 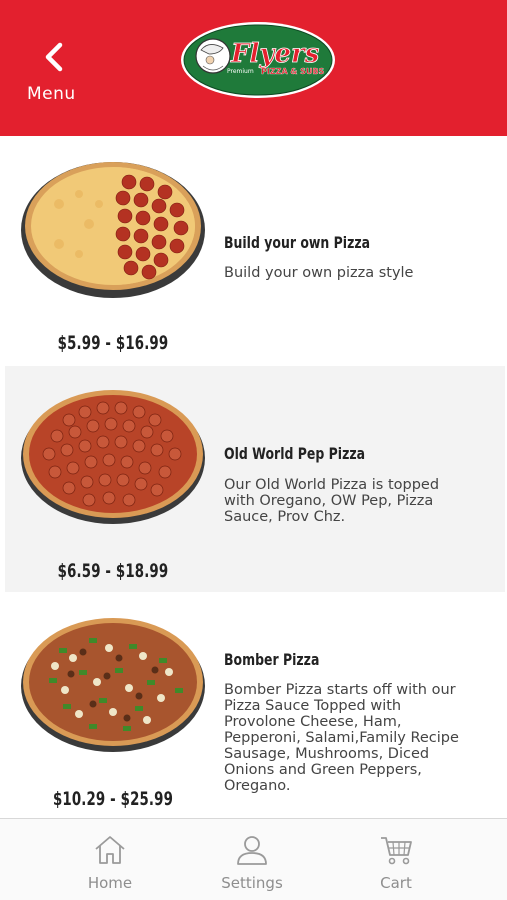 What do you see at coordinates (53, 76) in the screenshot?
I see `back-button: Menu` at bounding box center [53, 76].